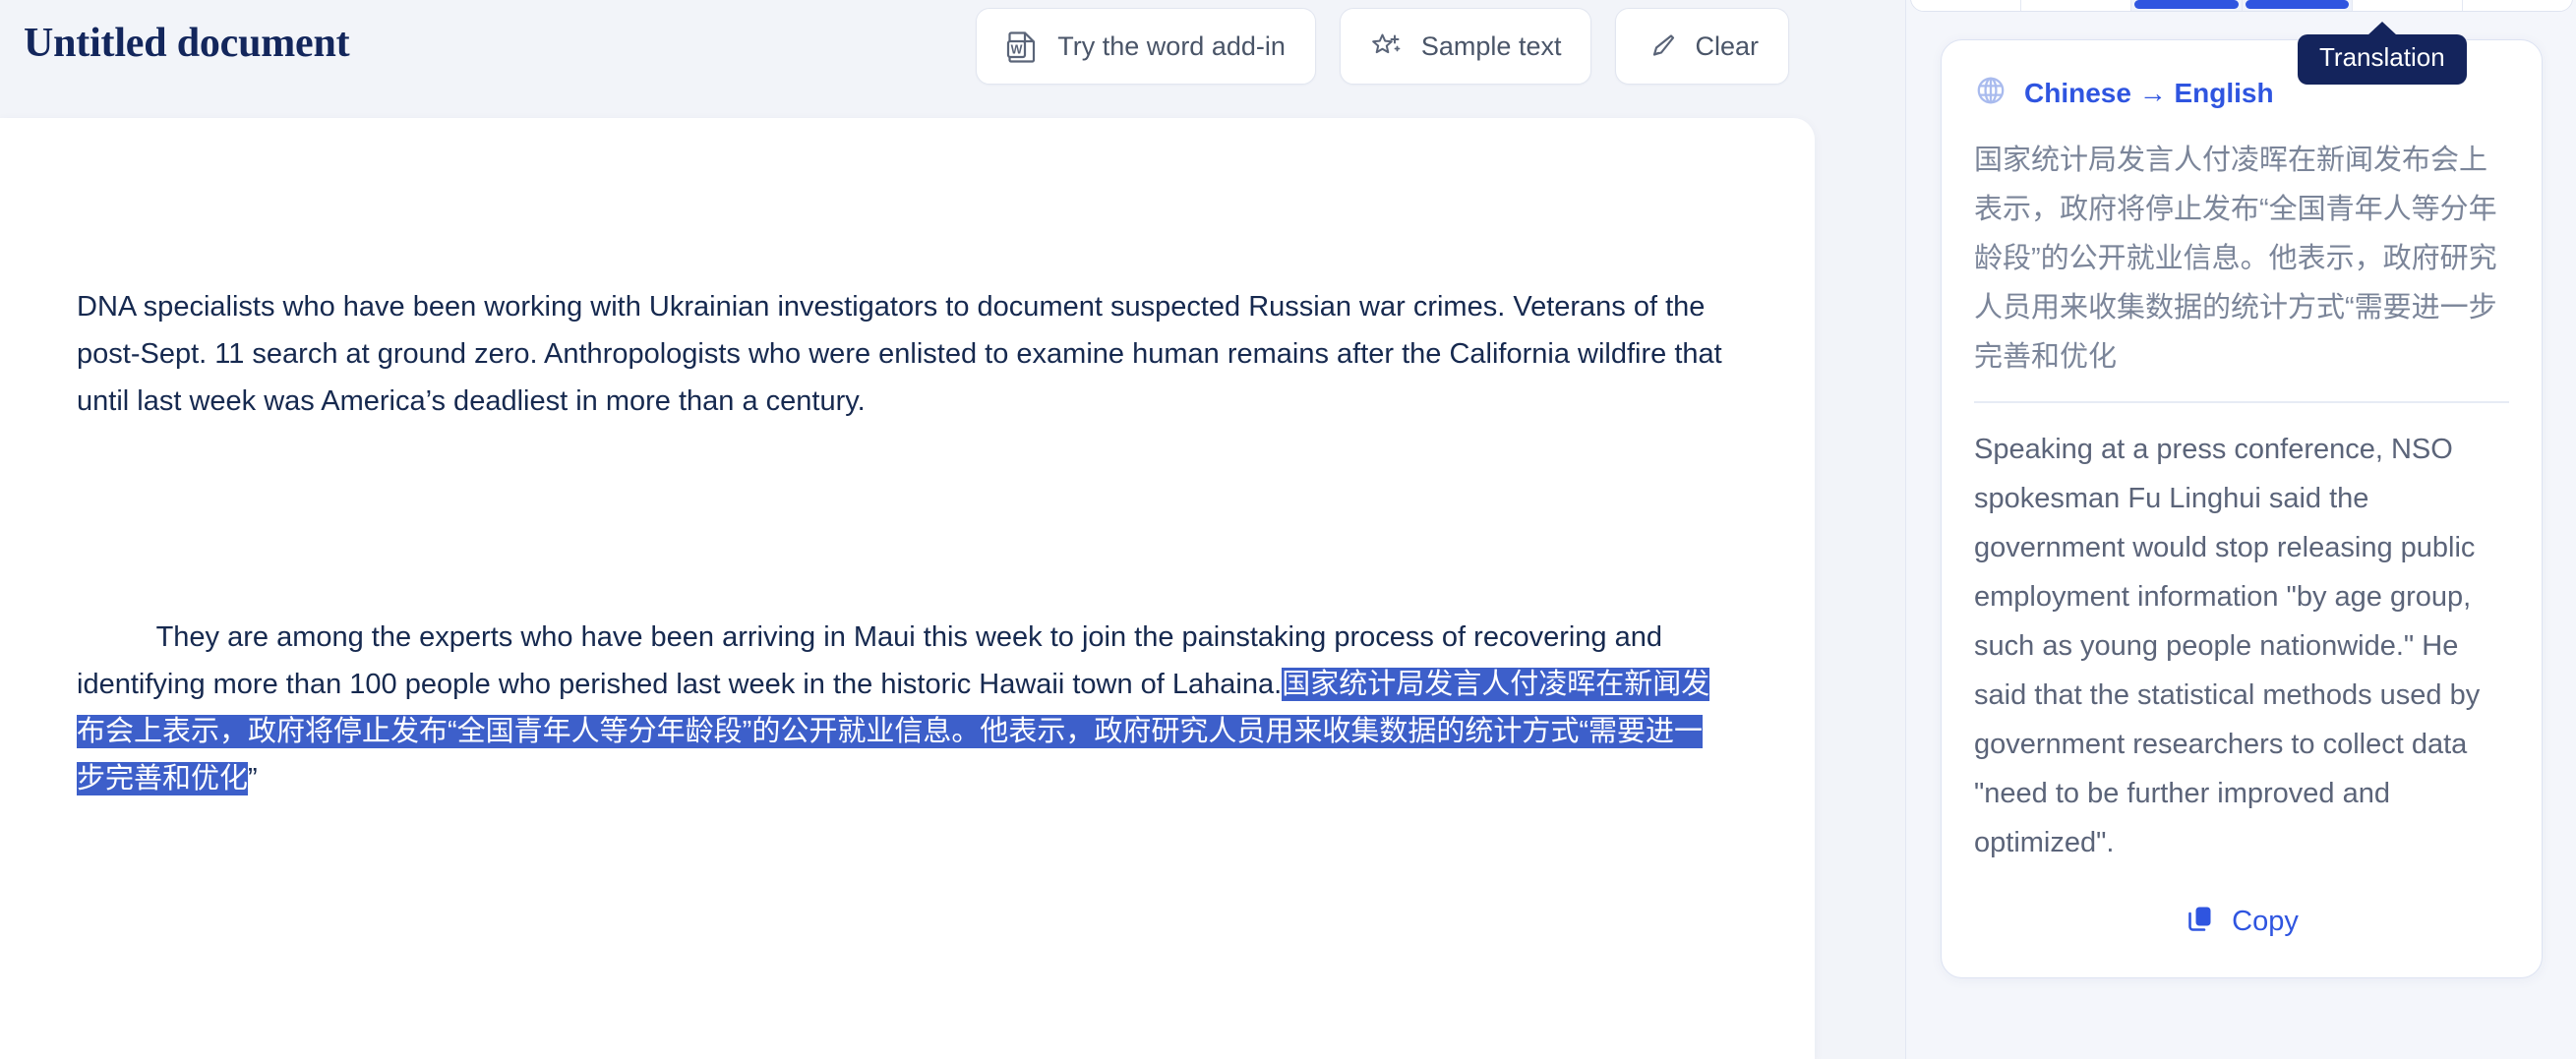 The width and height of the screenshot is (2576, 1059). Describe the element at coordinates (1017, 50) in the screenshot. I see `svg-text: W` at that location.